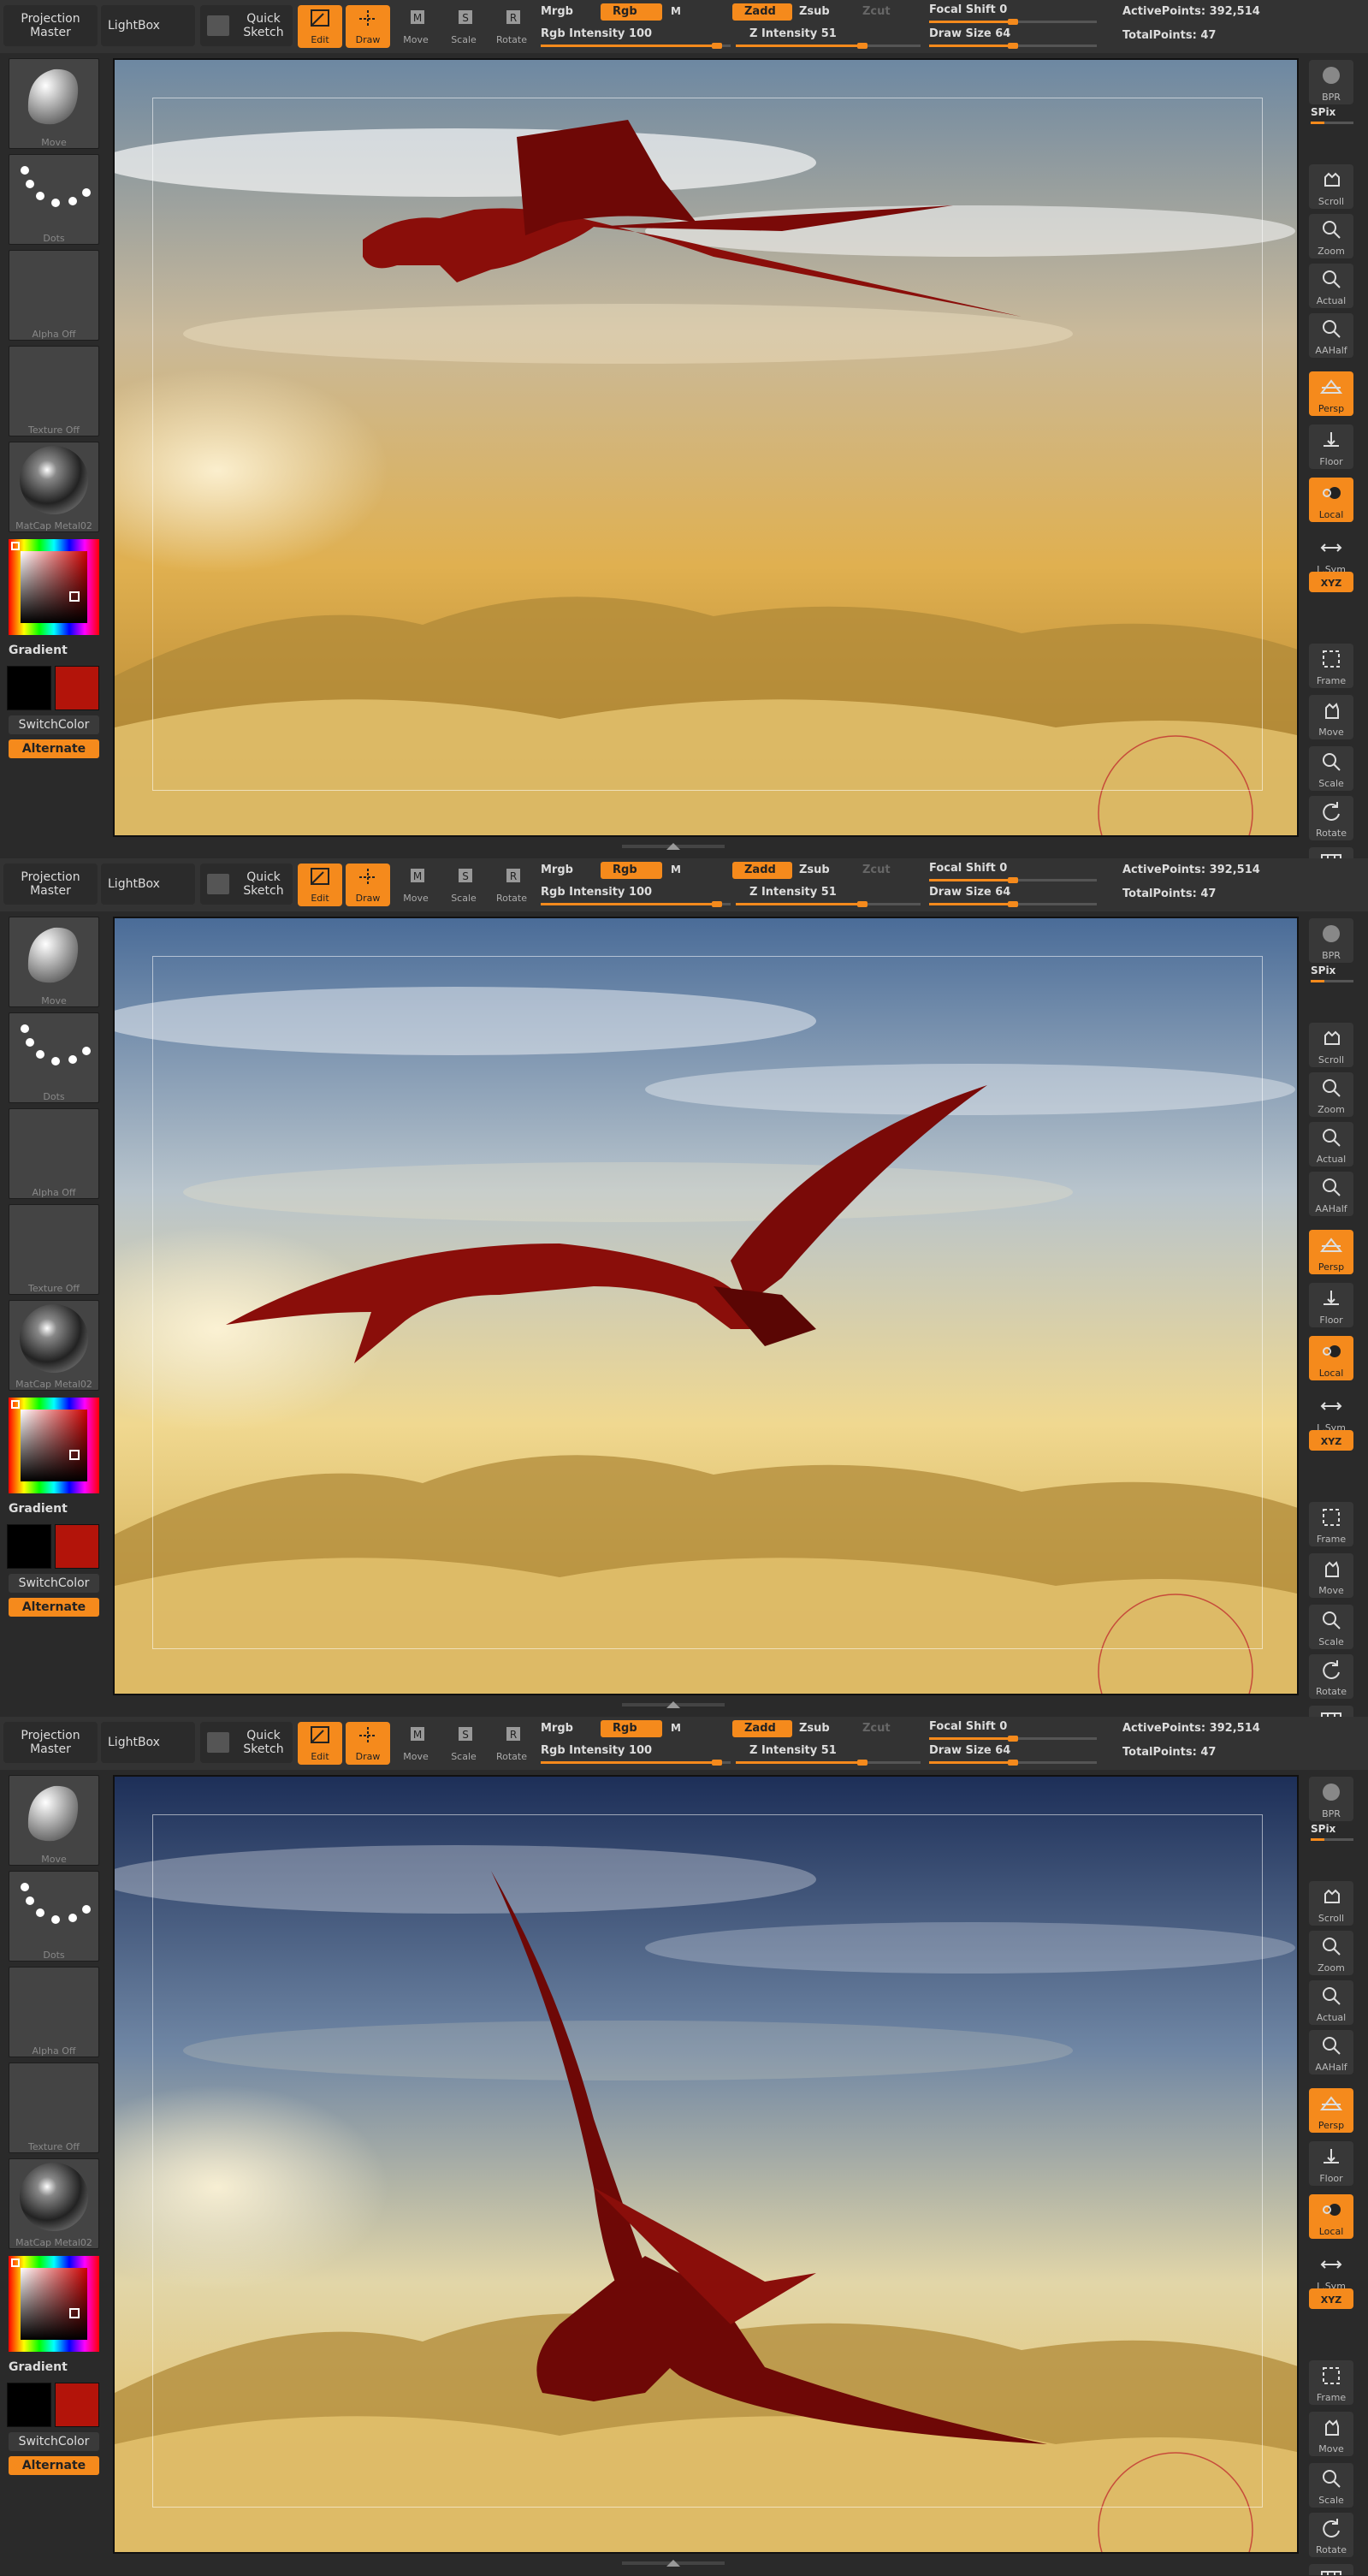 The height and width of the screenshot is (2576, 1368). I want to click on spix-slider, so click(1332, 123).